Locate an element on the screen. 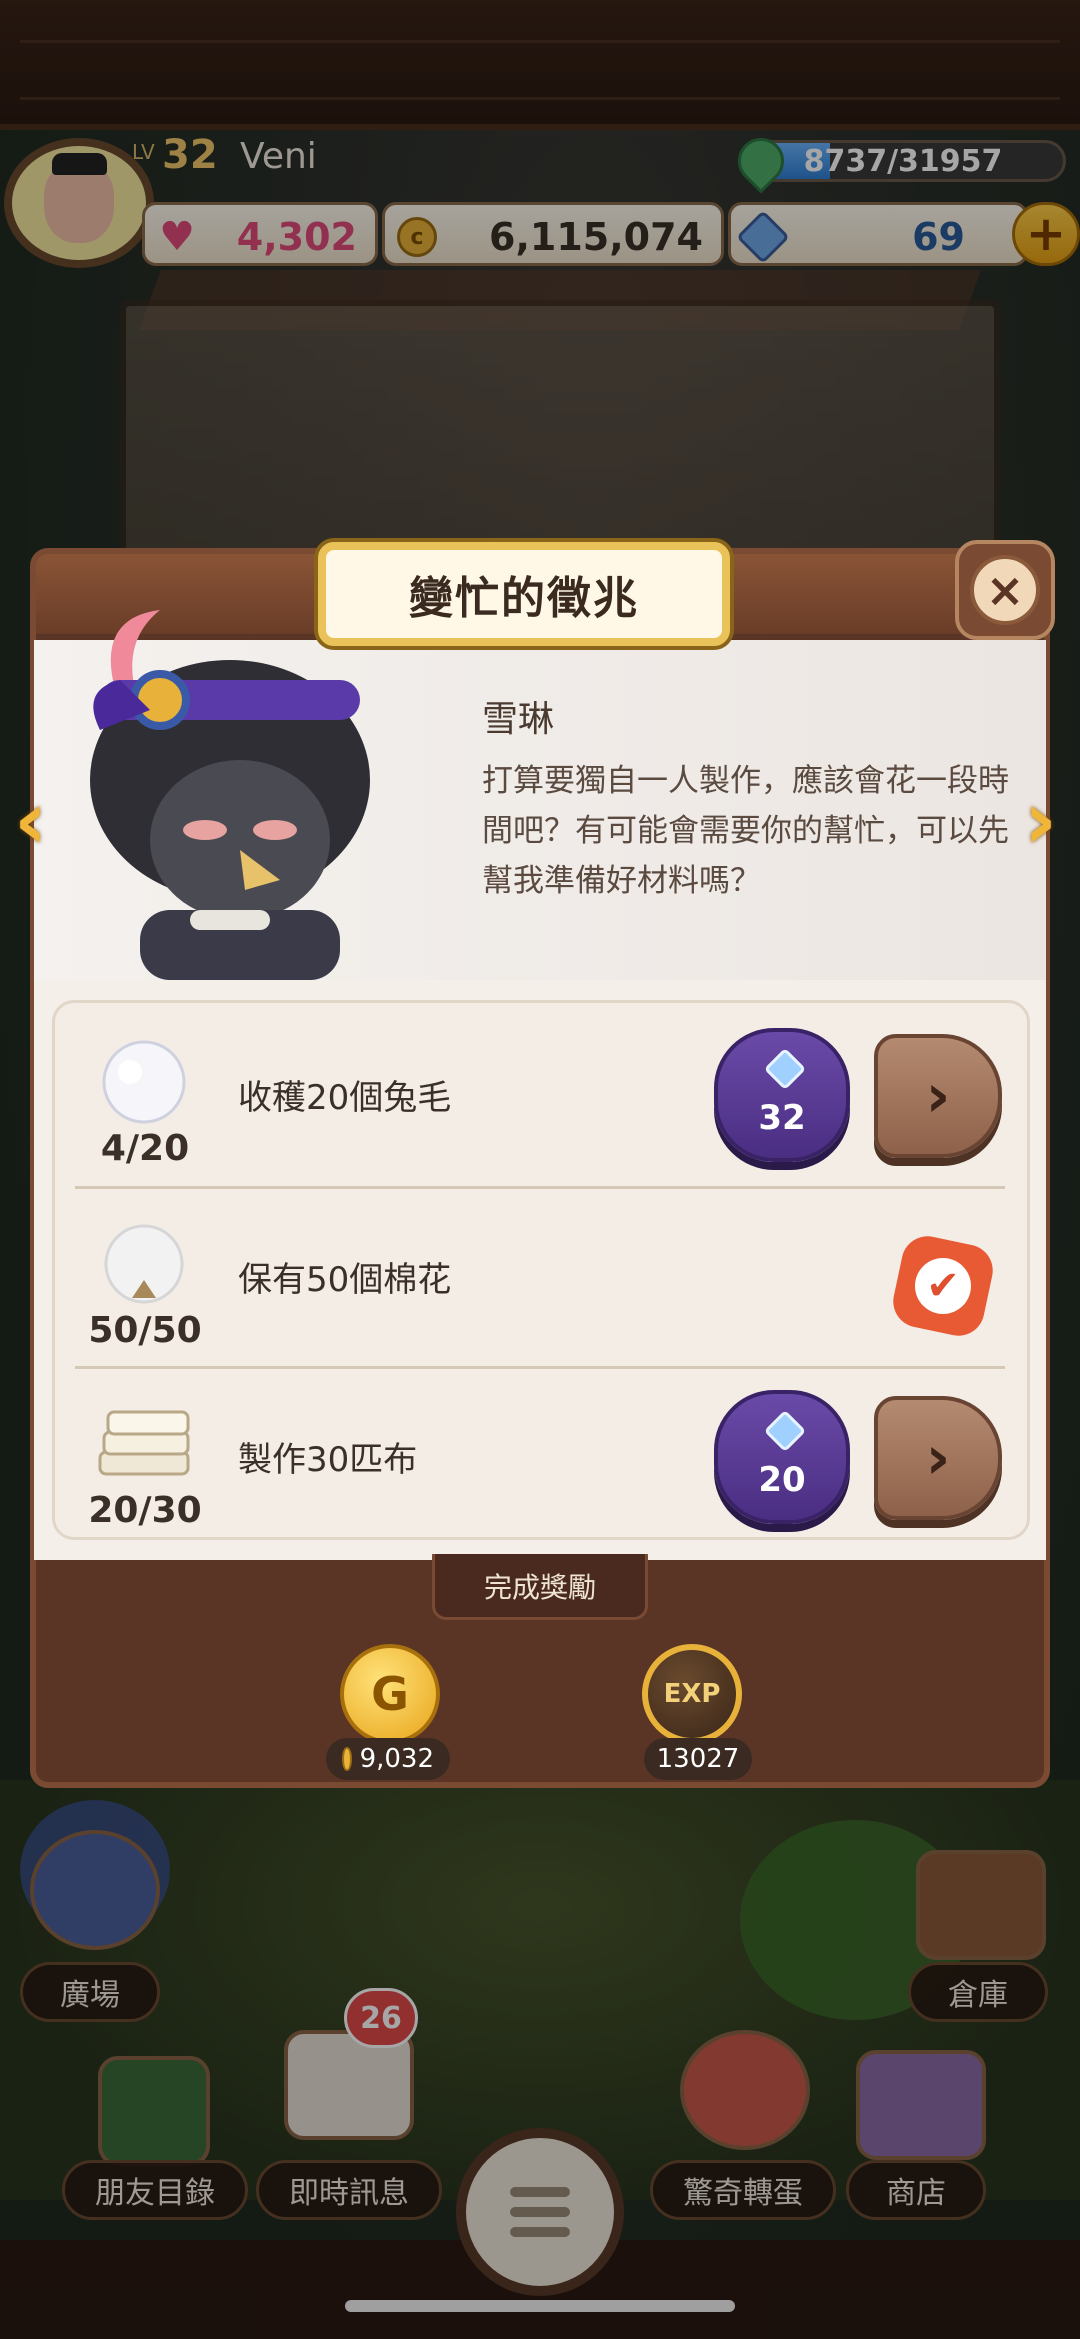  task-label: 製作30匹布 is located at coordinates (328, 1460).